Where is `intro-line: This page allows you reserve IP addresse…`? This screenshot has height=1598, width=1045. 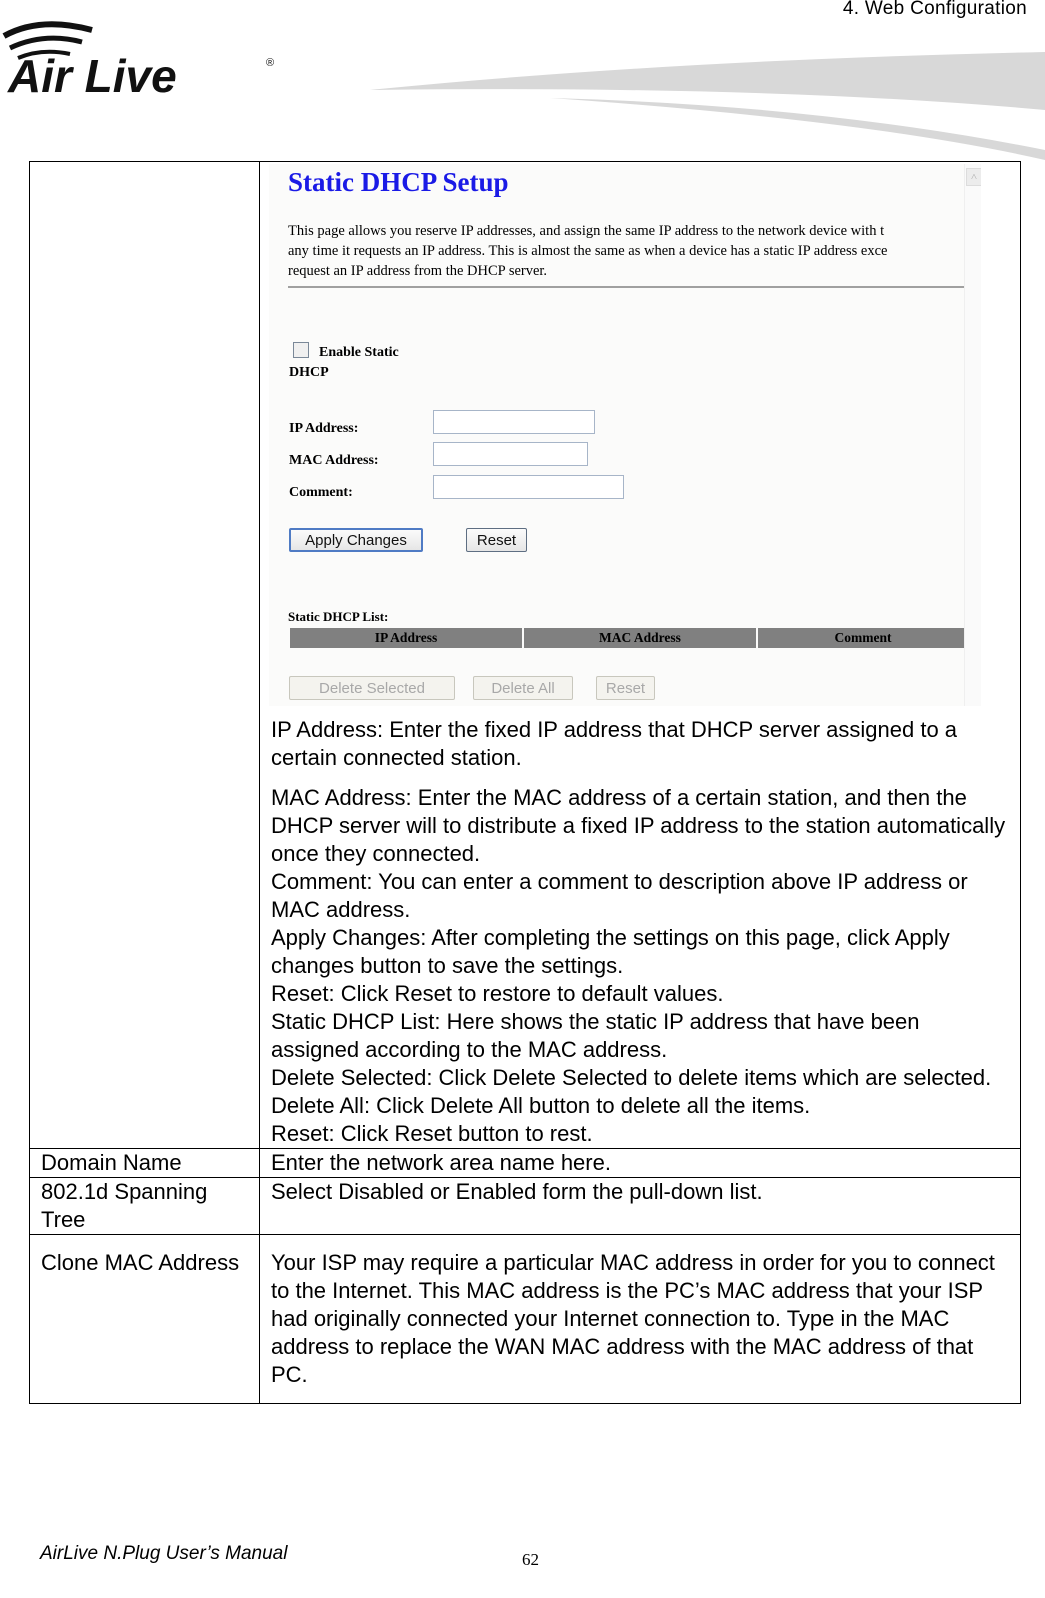 intro-line: This page allows you reserve IP addresse… is located at coordinates (586, 231).